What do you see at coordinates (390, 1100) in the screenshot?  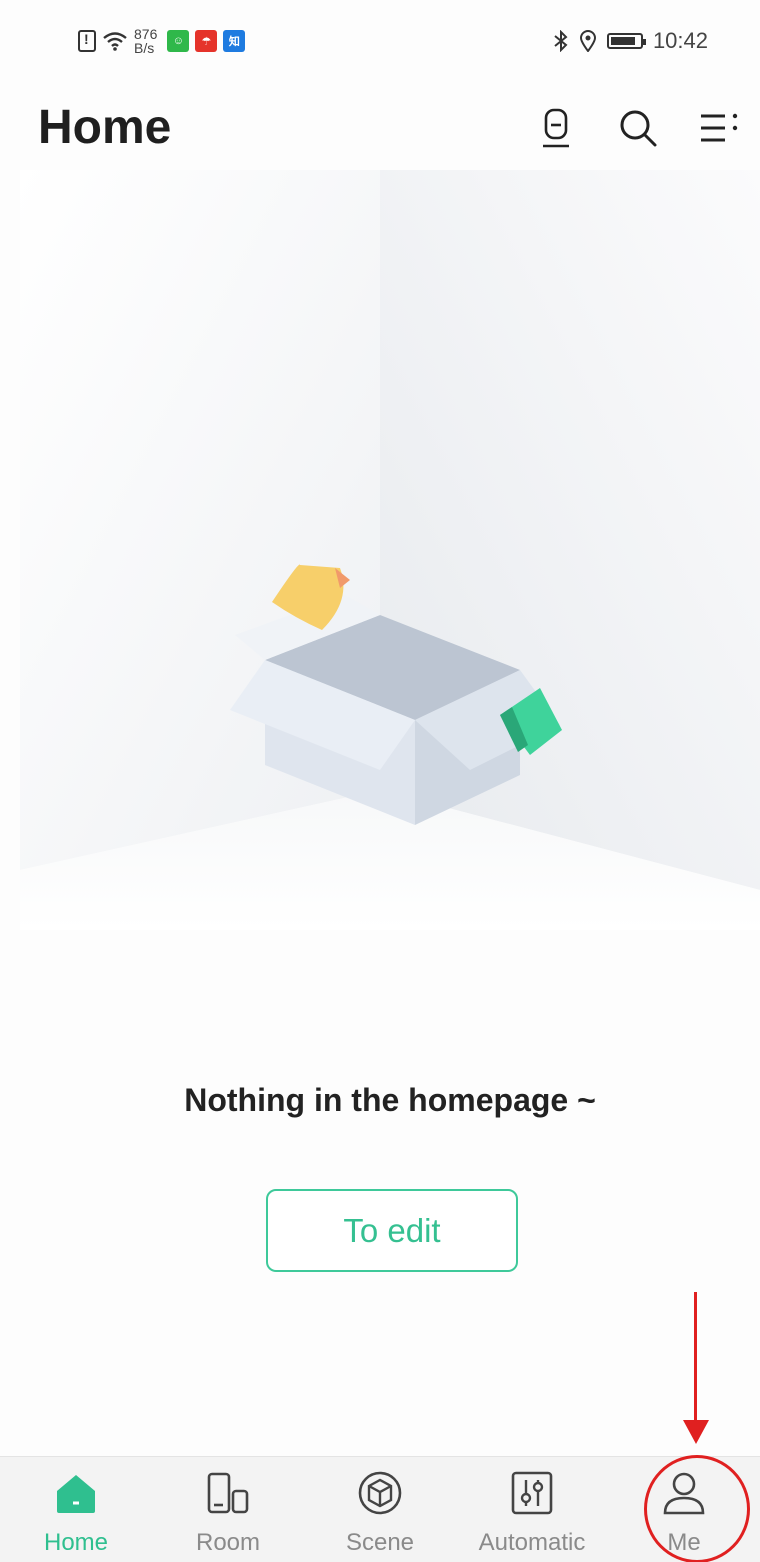 I see `empty-message: Nothing in the homepage ~` at bounding box center [390, 1100].